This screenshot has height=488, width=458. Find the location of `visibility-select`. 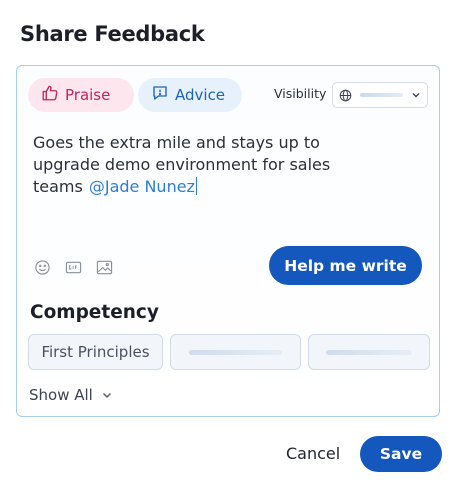

visibility-select is located at coordinates (380, 95).